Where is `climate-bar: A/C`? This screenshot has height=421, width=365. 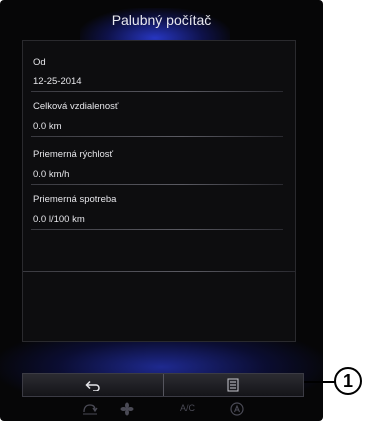
climate-bar: A/C is located at coordinates (161, 409).